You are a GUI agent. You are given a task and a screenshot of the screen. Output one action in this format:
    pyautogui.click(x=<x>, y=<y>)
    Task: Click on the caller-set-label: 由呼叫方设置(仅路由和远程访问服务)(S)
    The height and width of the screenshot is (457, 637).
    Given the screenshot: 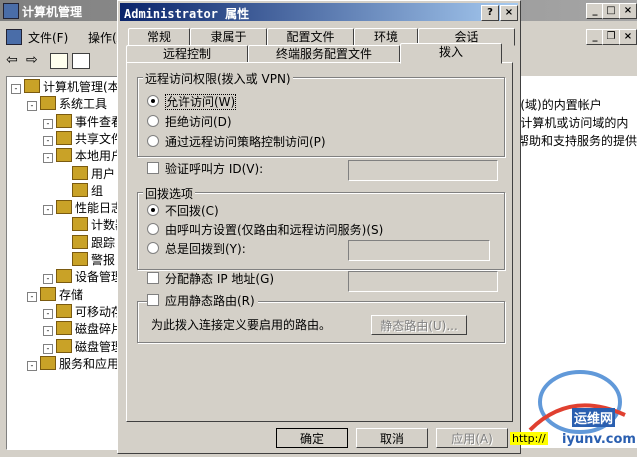 What is the action you would take?
    pyautogui.click(x=274, y=230)
    